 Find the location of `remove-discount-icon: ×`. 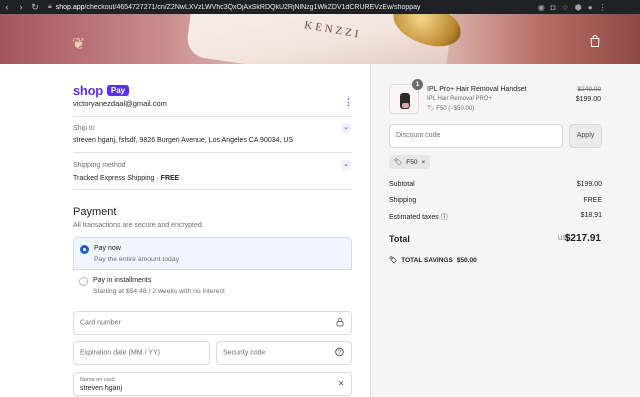

remove-discount-icon: × is located at coordinates (423, 162).